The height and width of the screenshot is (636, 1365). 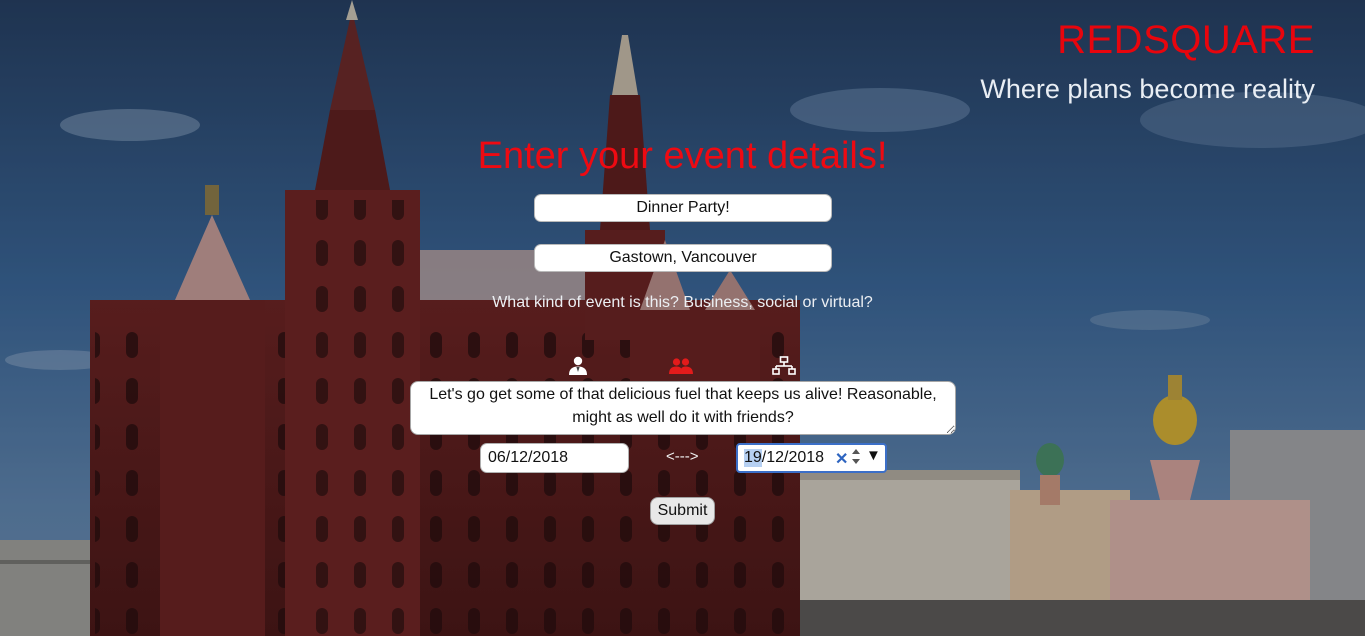 I want to click on virtual-type-network-icon, so click(x=784, y=366).